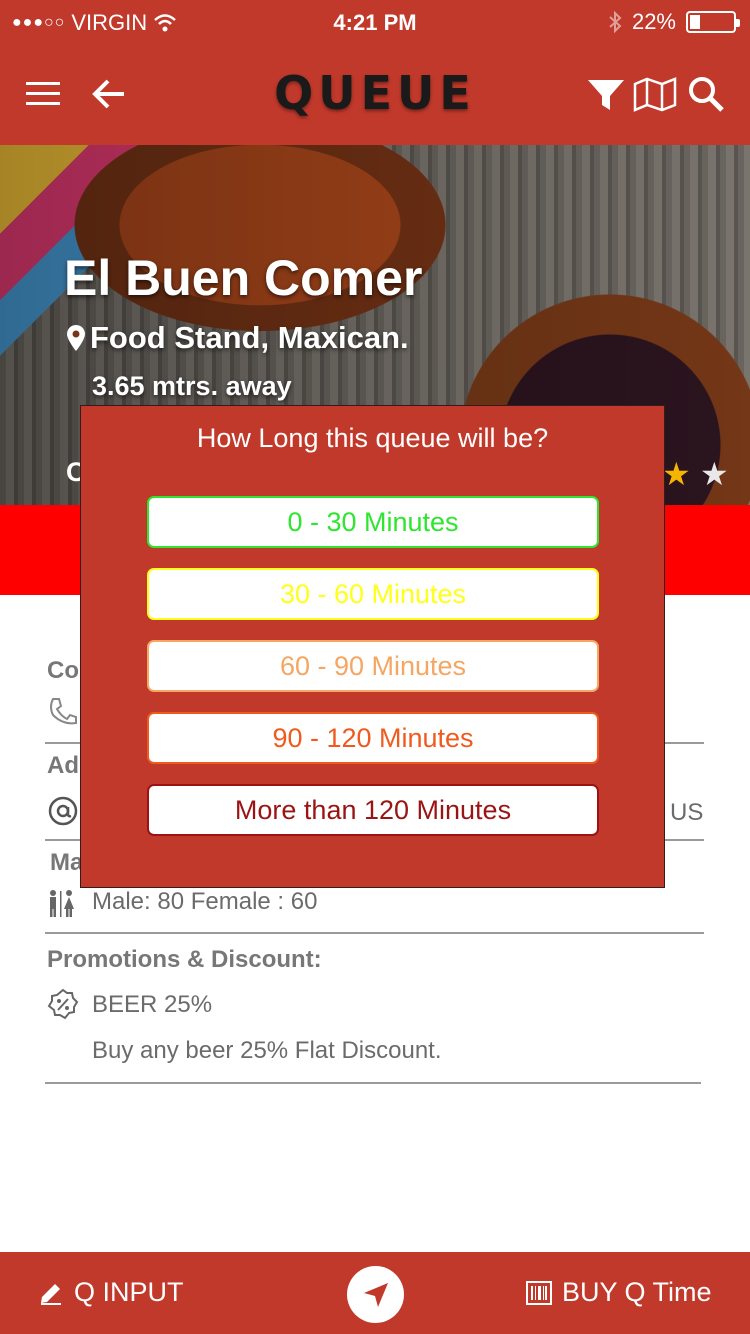 Image resolution: width=750 pixels, height=1334 pixels. I want to click on bluetooth-icon, so click(615, 22).